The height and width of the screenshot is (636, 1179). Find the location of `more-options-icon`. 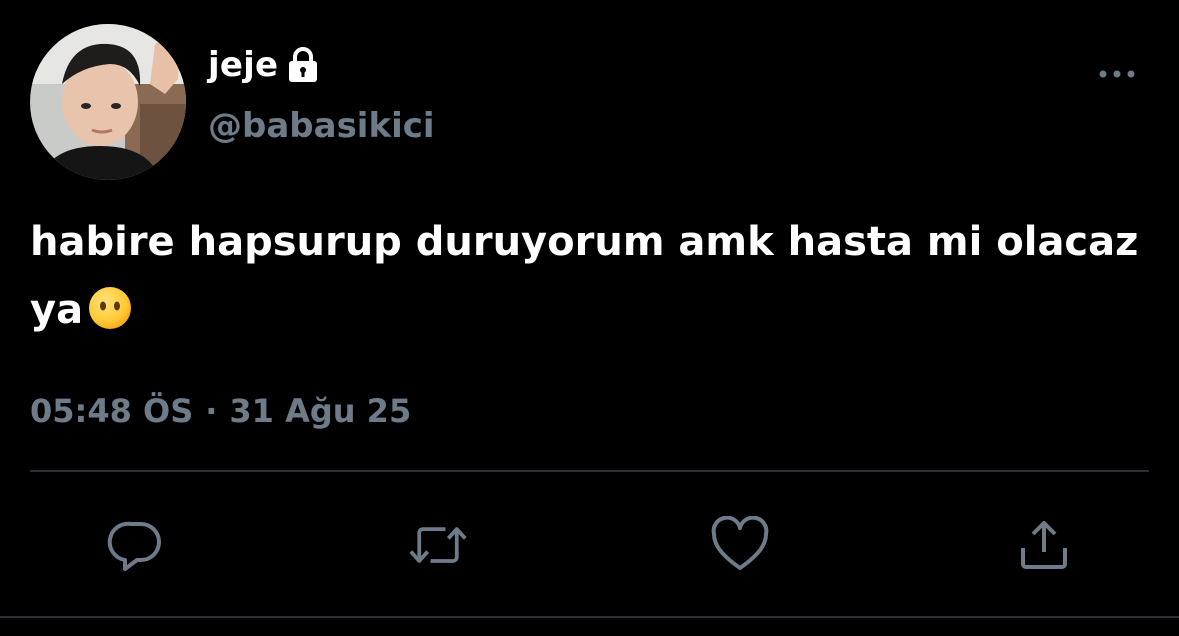

more-options-icon is located at coordinates (1117, 74).